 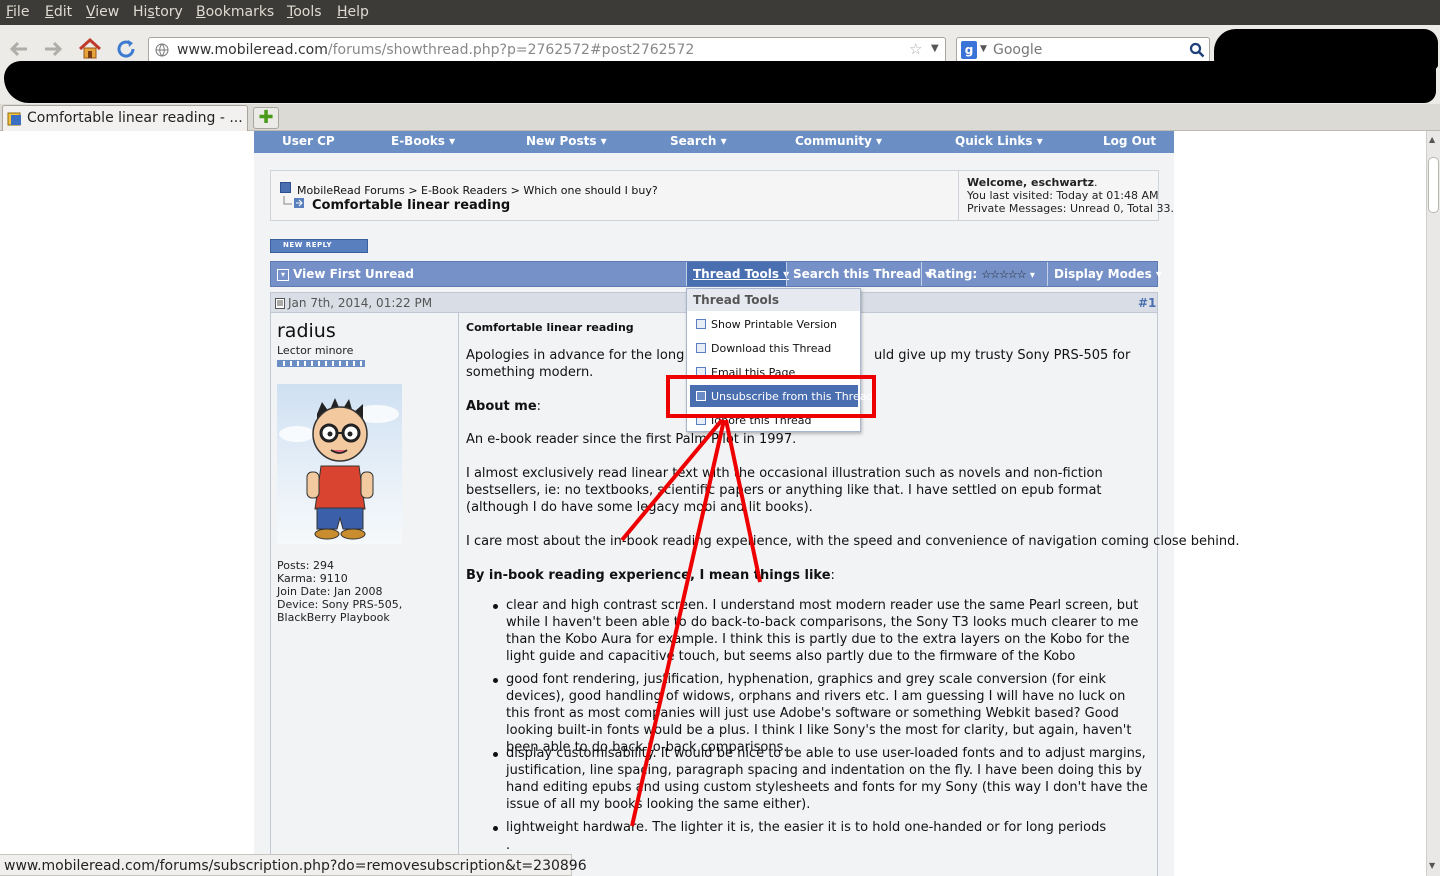 I want to click on back-arrow-icon, so click(x=18, y=49).